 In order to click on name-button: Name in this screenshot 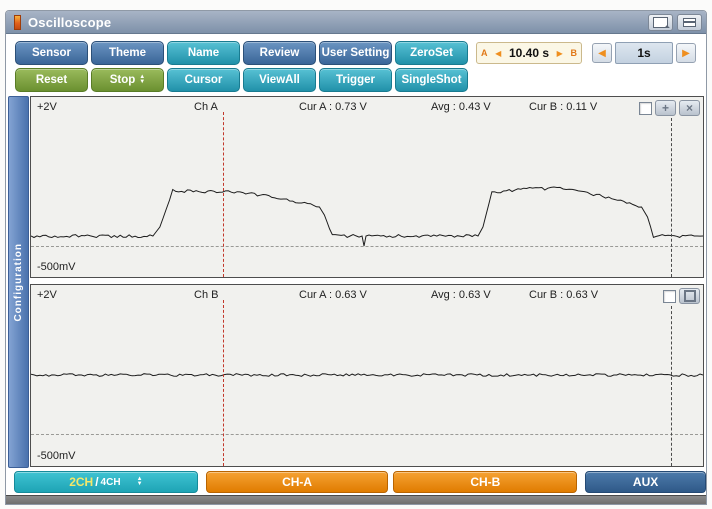, I will do `click(203, 53)`.